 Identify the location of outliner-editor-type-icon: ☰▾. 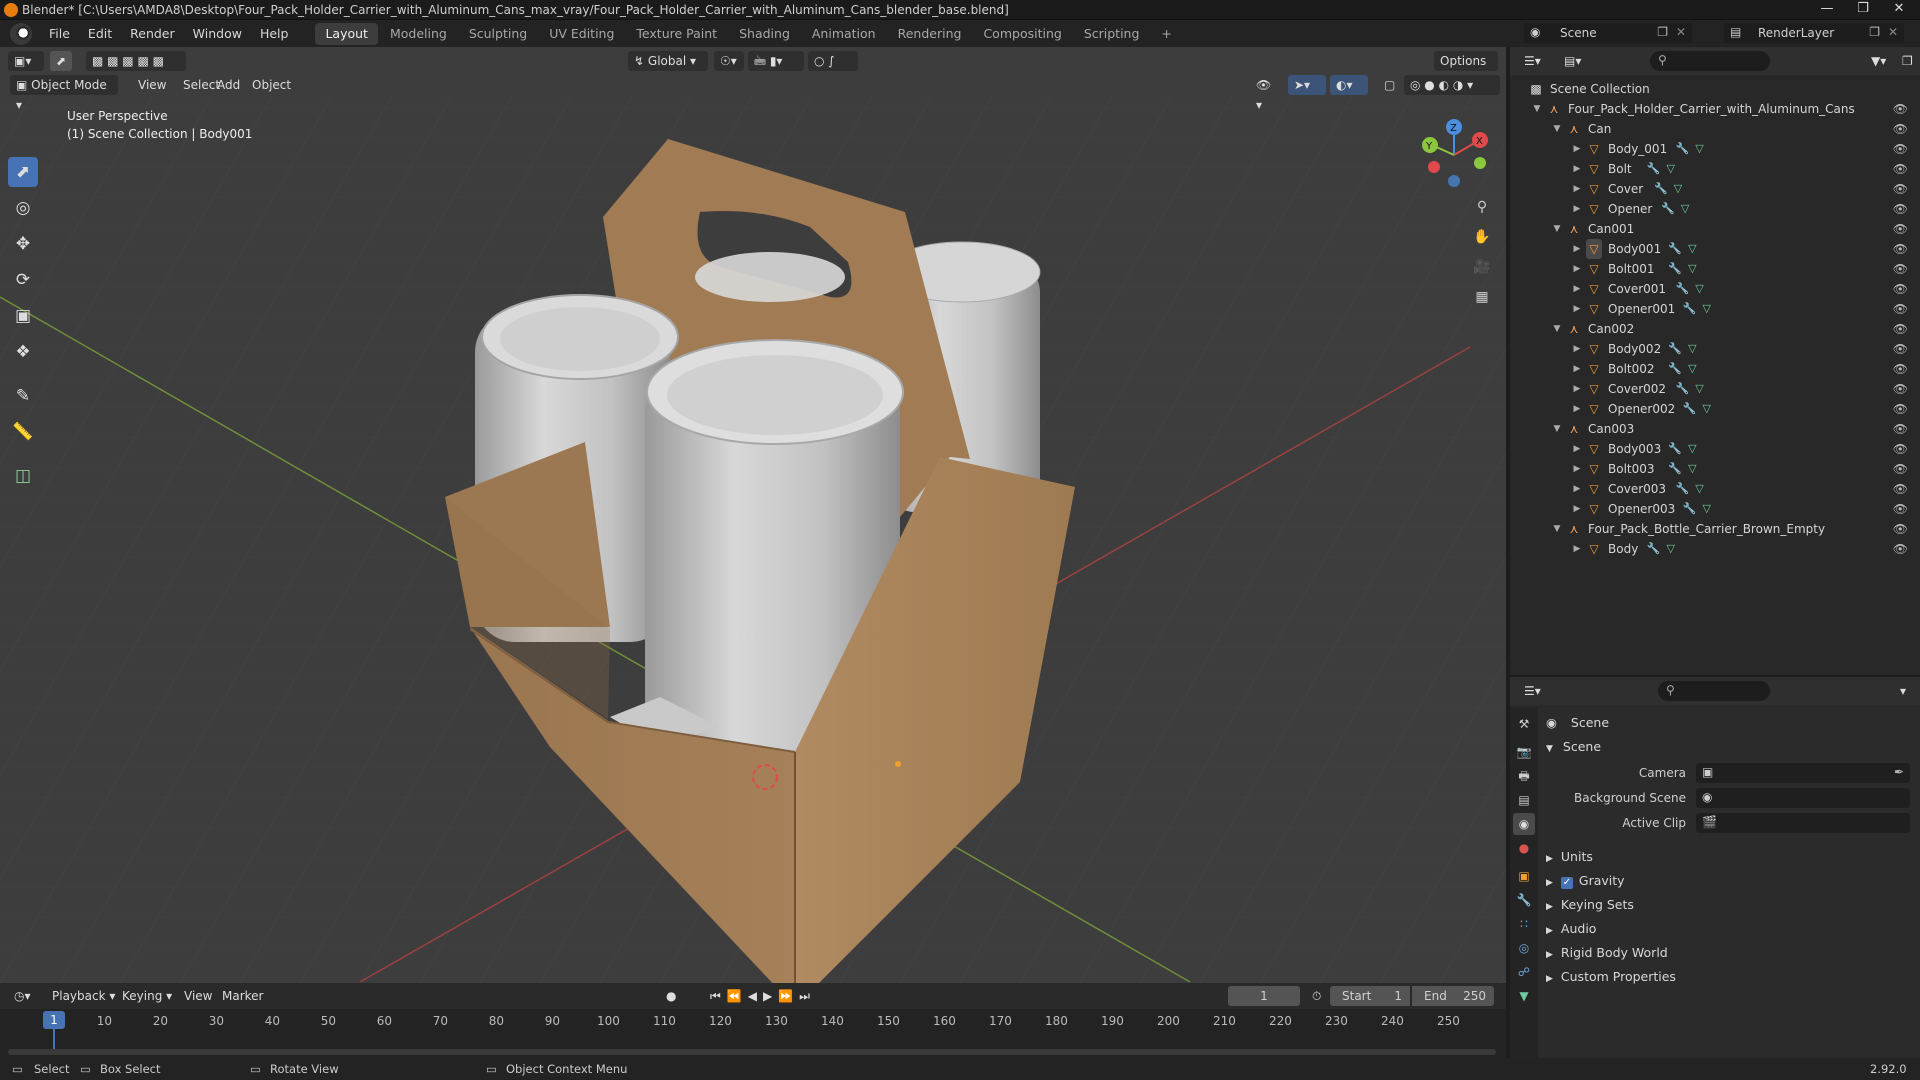
(1532, 61).